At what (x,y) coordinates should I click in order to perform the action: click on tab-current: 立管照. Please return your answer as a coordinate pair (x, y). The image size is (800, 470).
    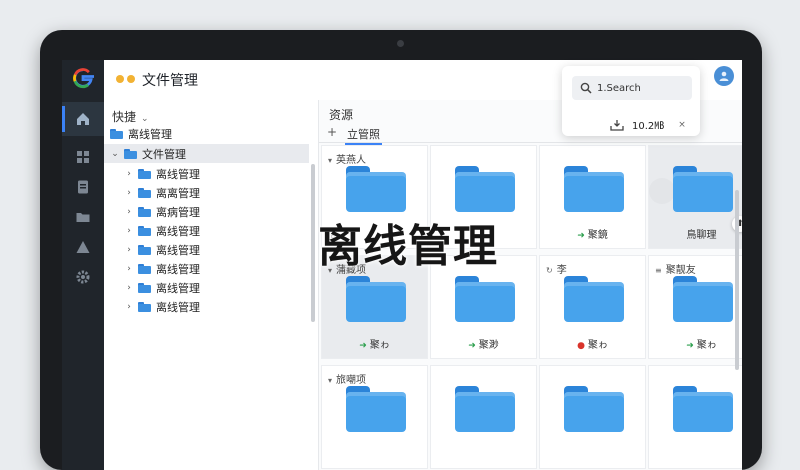
    Looking at the image, I should click on (363, 135).